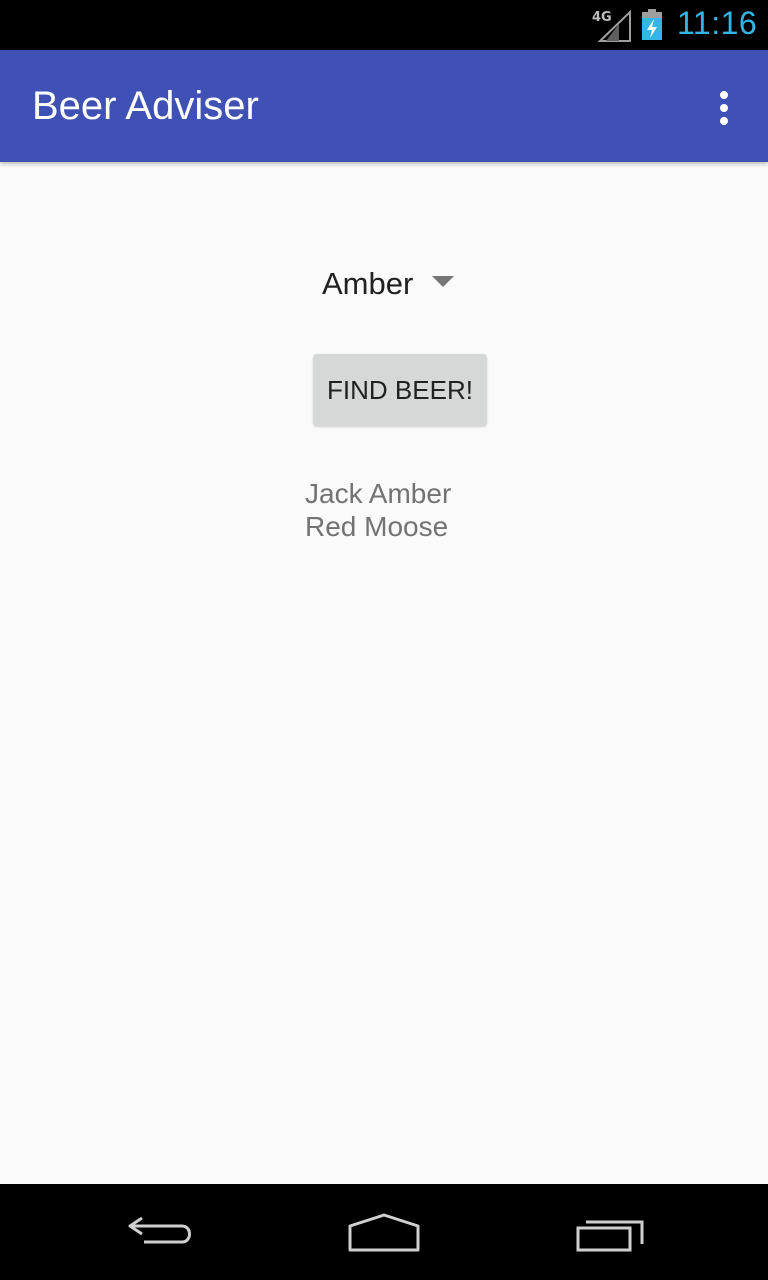  Describe the element at coordinates (160, 1232) in the screenshot. I see `back-icon` at that location.